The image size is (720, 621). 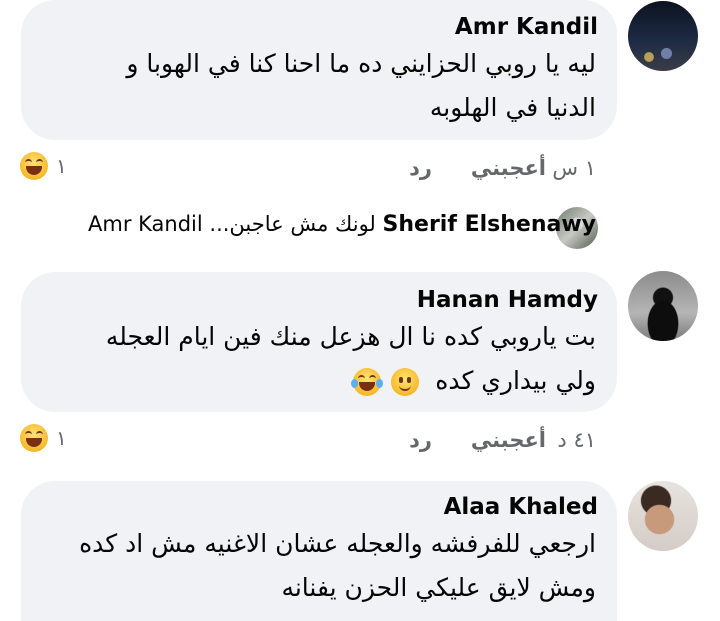 What do you see at coordinates (438, 587) in the screenshot?
I see `comment-line: ومش لايق عليكي الحزن يفنانه` at bounding box center [438, 587].